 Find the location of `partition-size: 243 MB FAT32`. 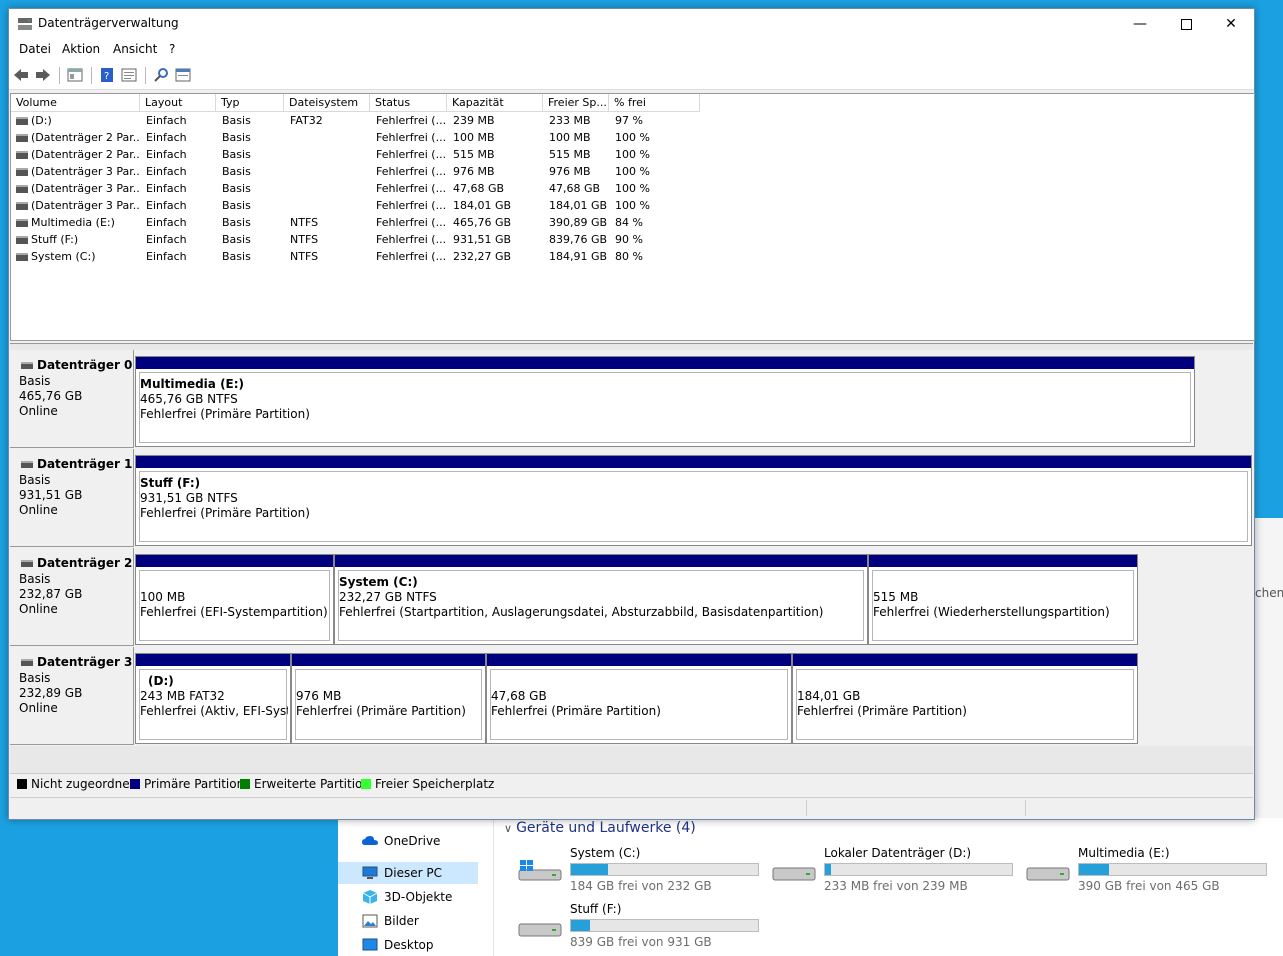

partition-size: 243 MB FAT32 is located at coordinates (182, 696).